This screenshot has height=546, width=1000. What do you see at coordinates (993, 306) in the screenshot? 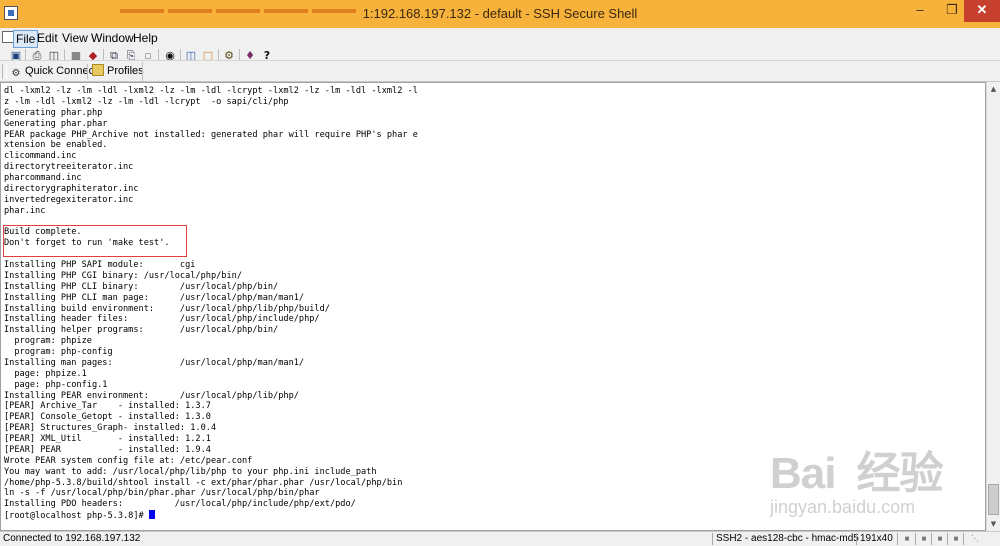
I see `vertical-scrollbar: ▲ ▼` at bounding box center [993, 306].